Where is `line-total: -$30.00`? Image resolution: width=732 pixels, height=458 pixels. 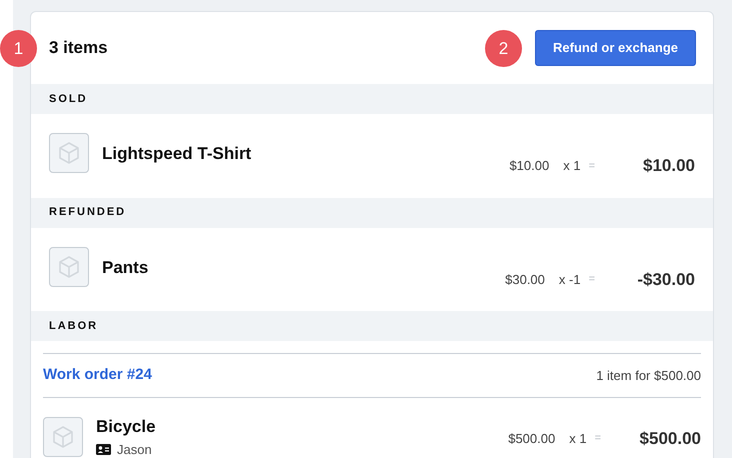
line-total: -$30.00 is located at coordinates (665, 279).